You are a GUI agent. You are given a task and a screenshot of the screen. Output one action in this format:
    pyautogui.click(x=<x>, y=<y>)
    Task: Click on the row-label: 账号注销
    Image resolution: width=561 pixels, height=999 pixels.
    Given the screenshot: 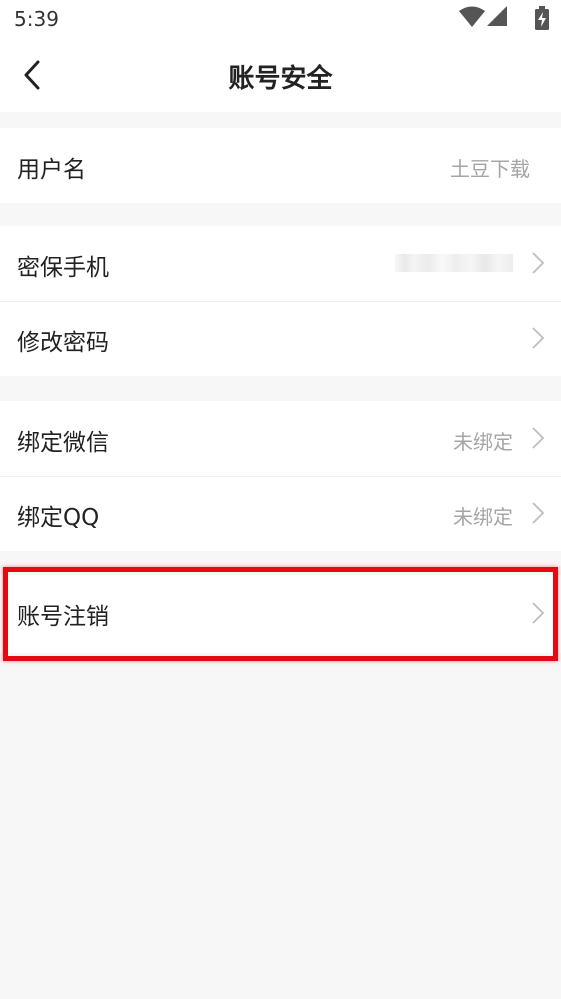 What is the action you would take?
    pyautogui.click(x=63, y=617)
    